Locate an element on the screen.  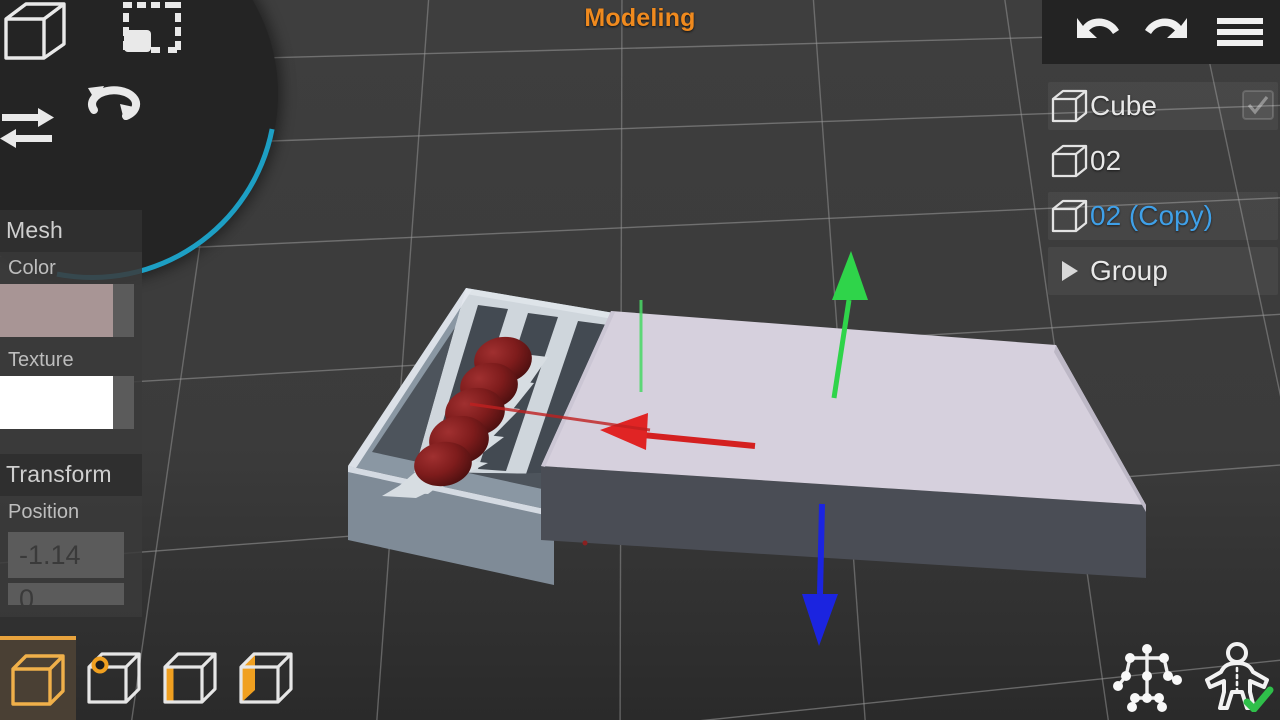
marquee-select-icon is located at coordinates (152, 28).